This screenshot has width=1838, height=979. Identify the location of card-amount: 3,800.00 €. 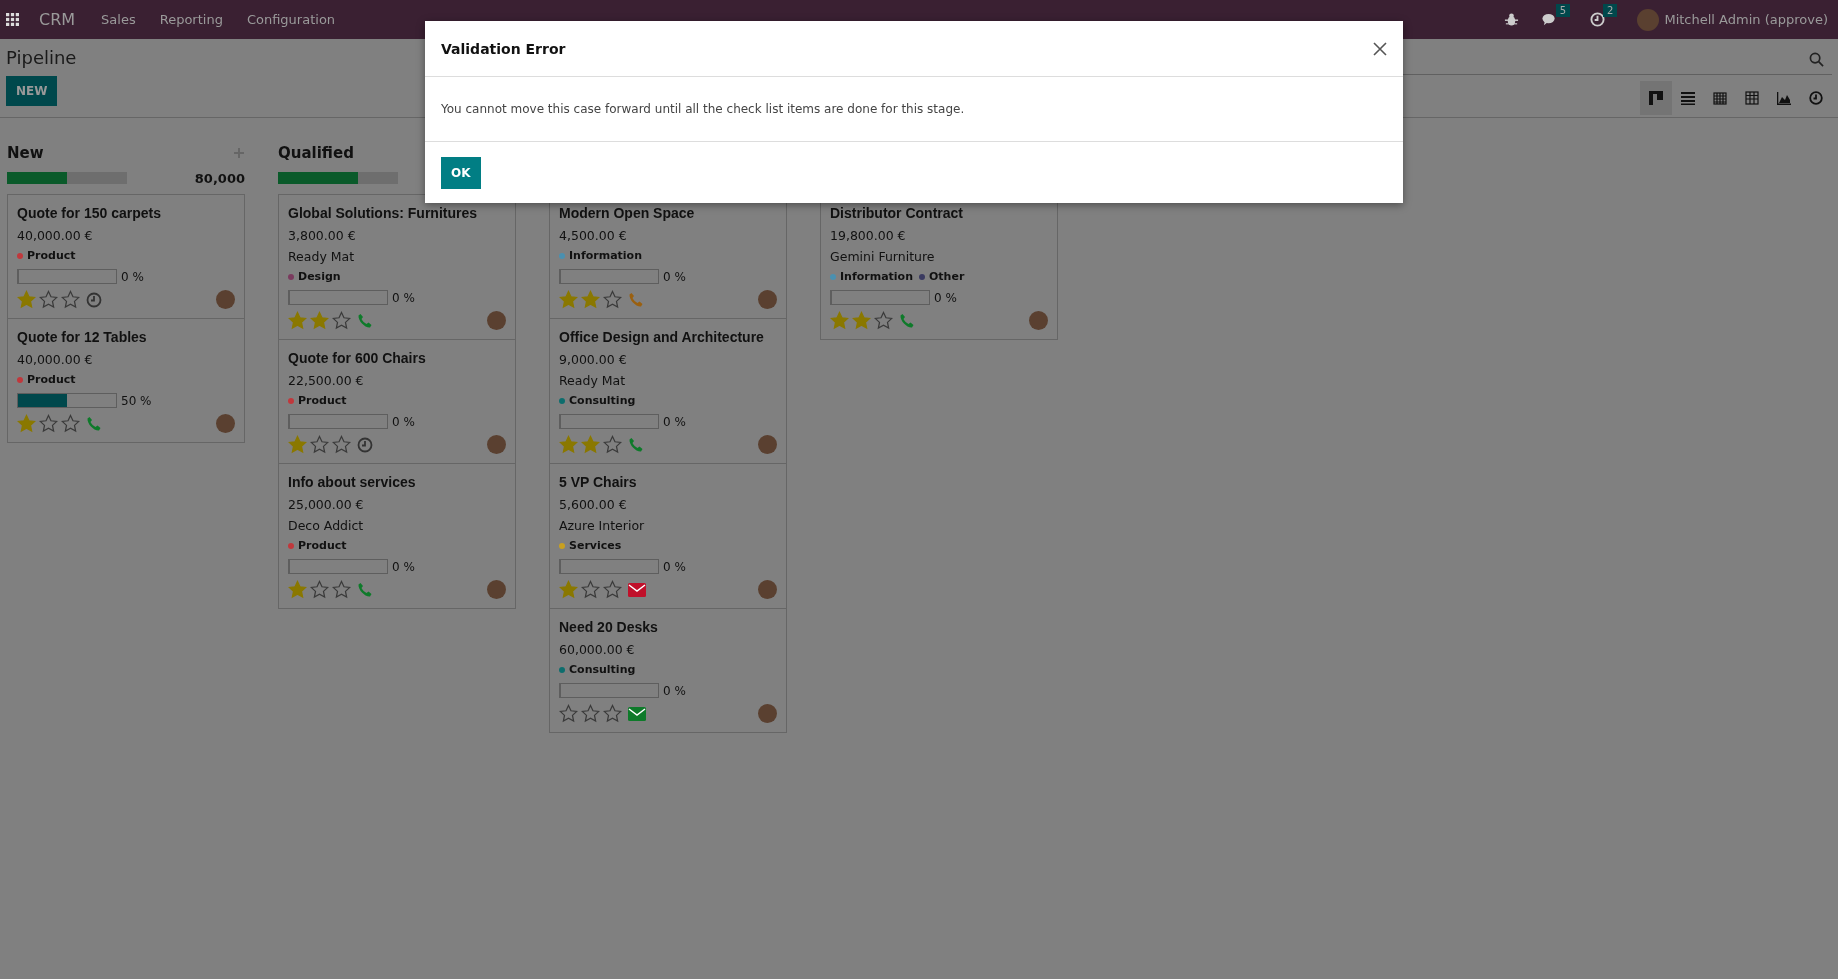
(322, 235).